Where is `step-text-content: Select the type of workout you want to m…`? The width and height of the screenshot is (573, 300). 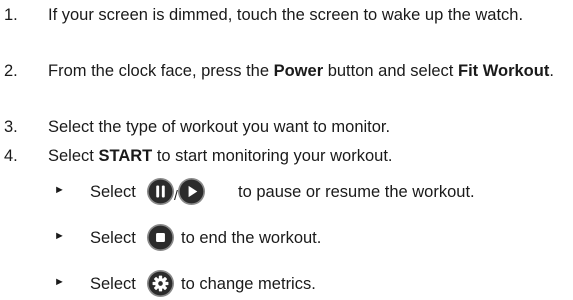
step-text-content: Select the type of workout you want to m… is located at coordinates (219, 127).